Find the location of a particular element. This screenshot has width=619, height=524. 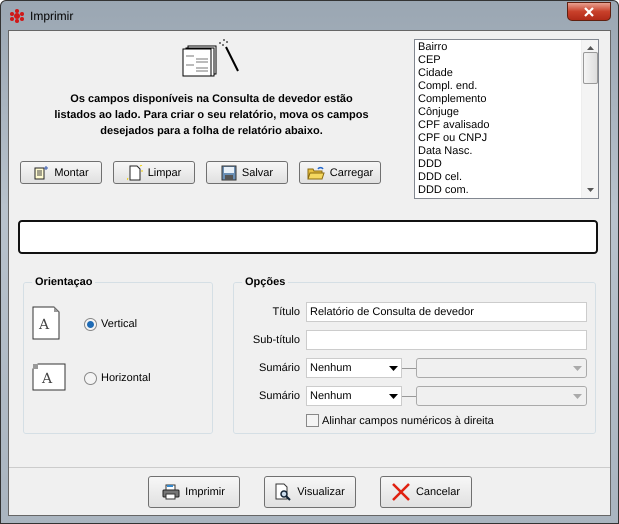

close-icon is located at coordinates (589, 11).